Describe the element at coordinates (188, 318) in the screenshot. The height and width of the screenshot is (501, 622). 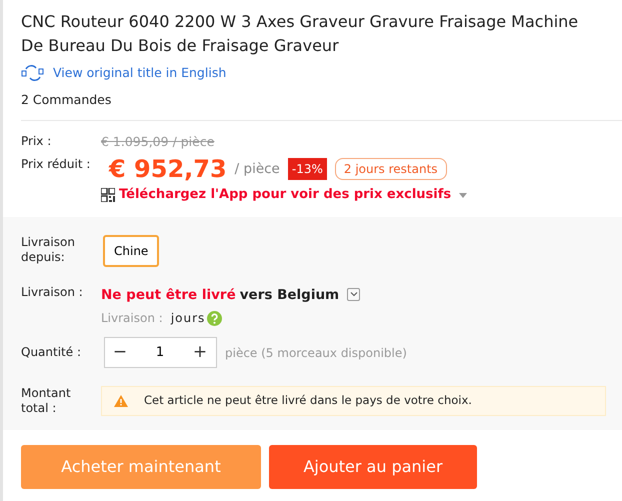
I see `shipping-time-value: jours` at that location.